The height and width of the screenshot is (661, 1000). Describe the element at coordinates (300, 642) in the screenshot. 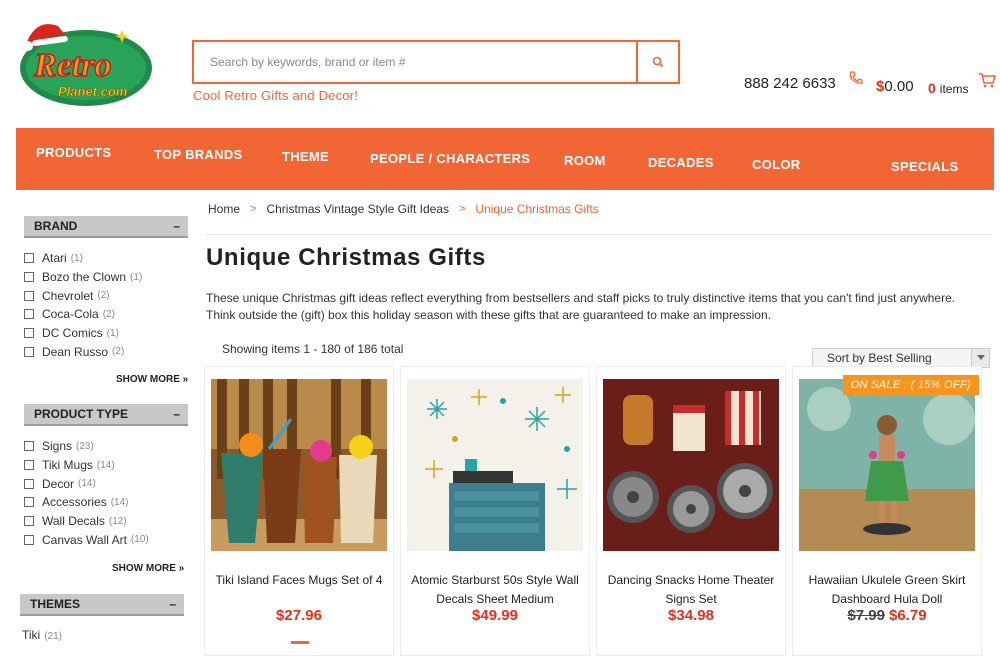

I see `price-underline` at that location.